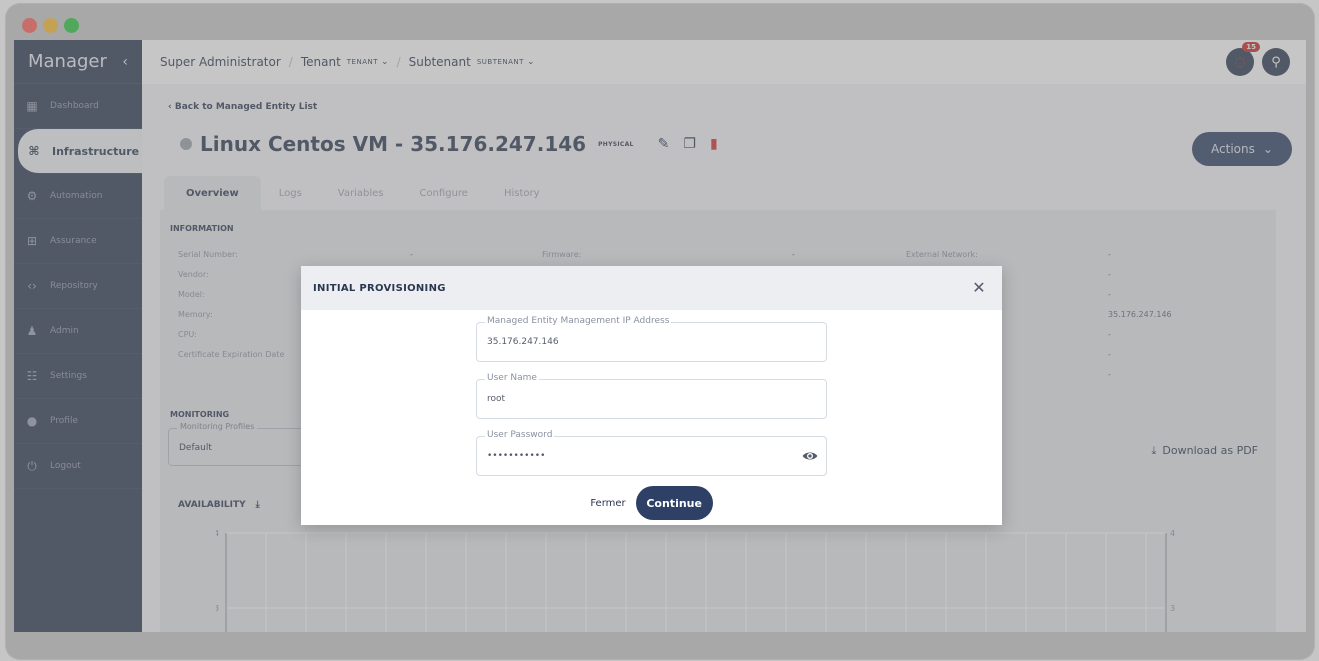 The width and height of the screenshot is (1319, 661). I want to click on cancel-button: Fermer, so click(607, 503).